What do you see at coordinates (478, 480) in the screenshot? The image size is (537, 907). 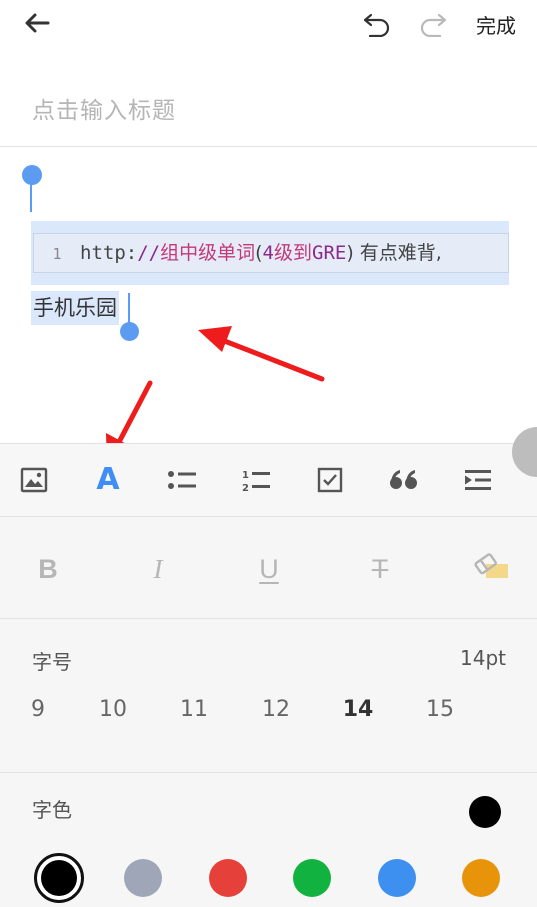 I see `indent-icon` at bounding box center [478, 480].